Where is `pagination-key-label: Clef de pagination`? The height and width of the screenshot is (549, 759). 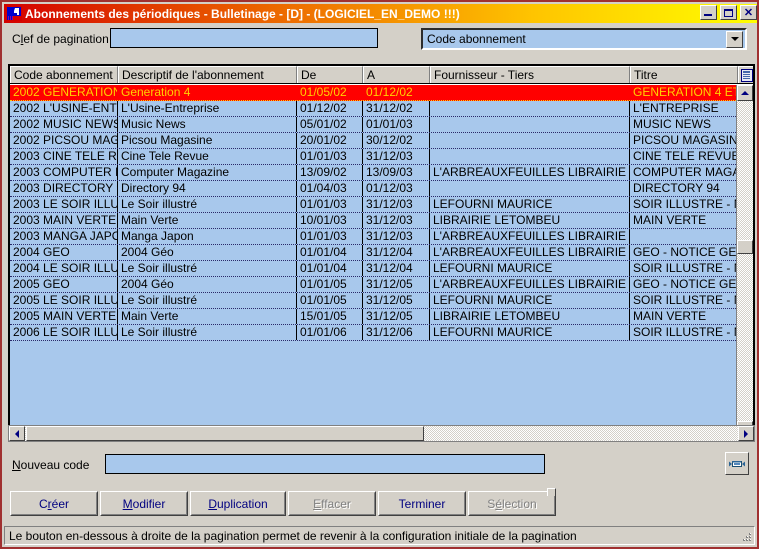 pagination-key-label: Clef de pagination is located at coordinates (60, 39).